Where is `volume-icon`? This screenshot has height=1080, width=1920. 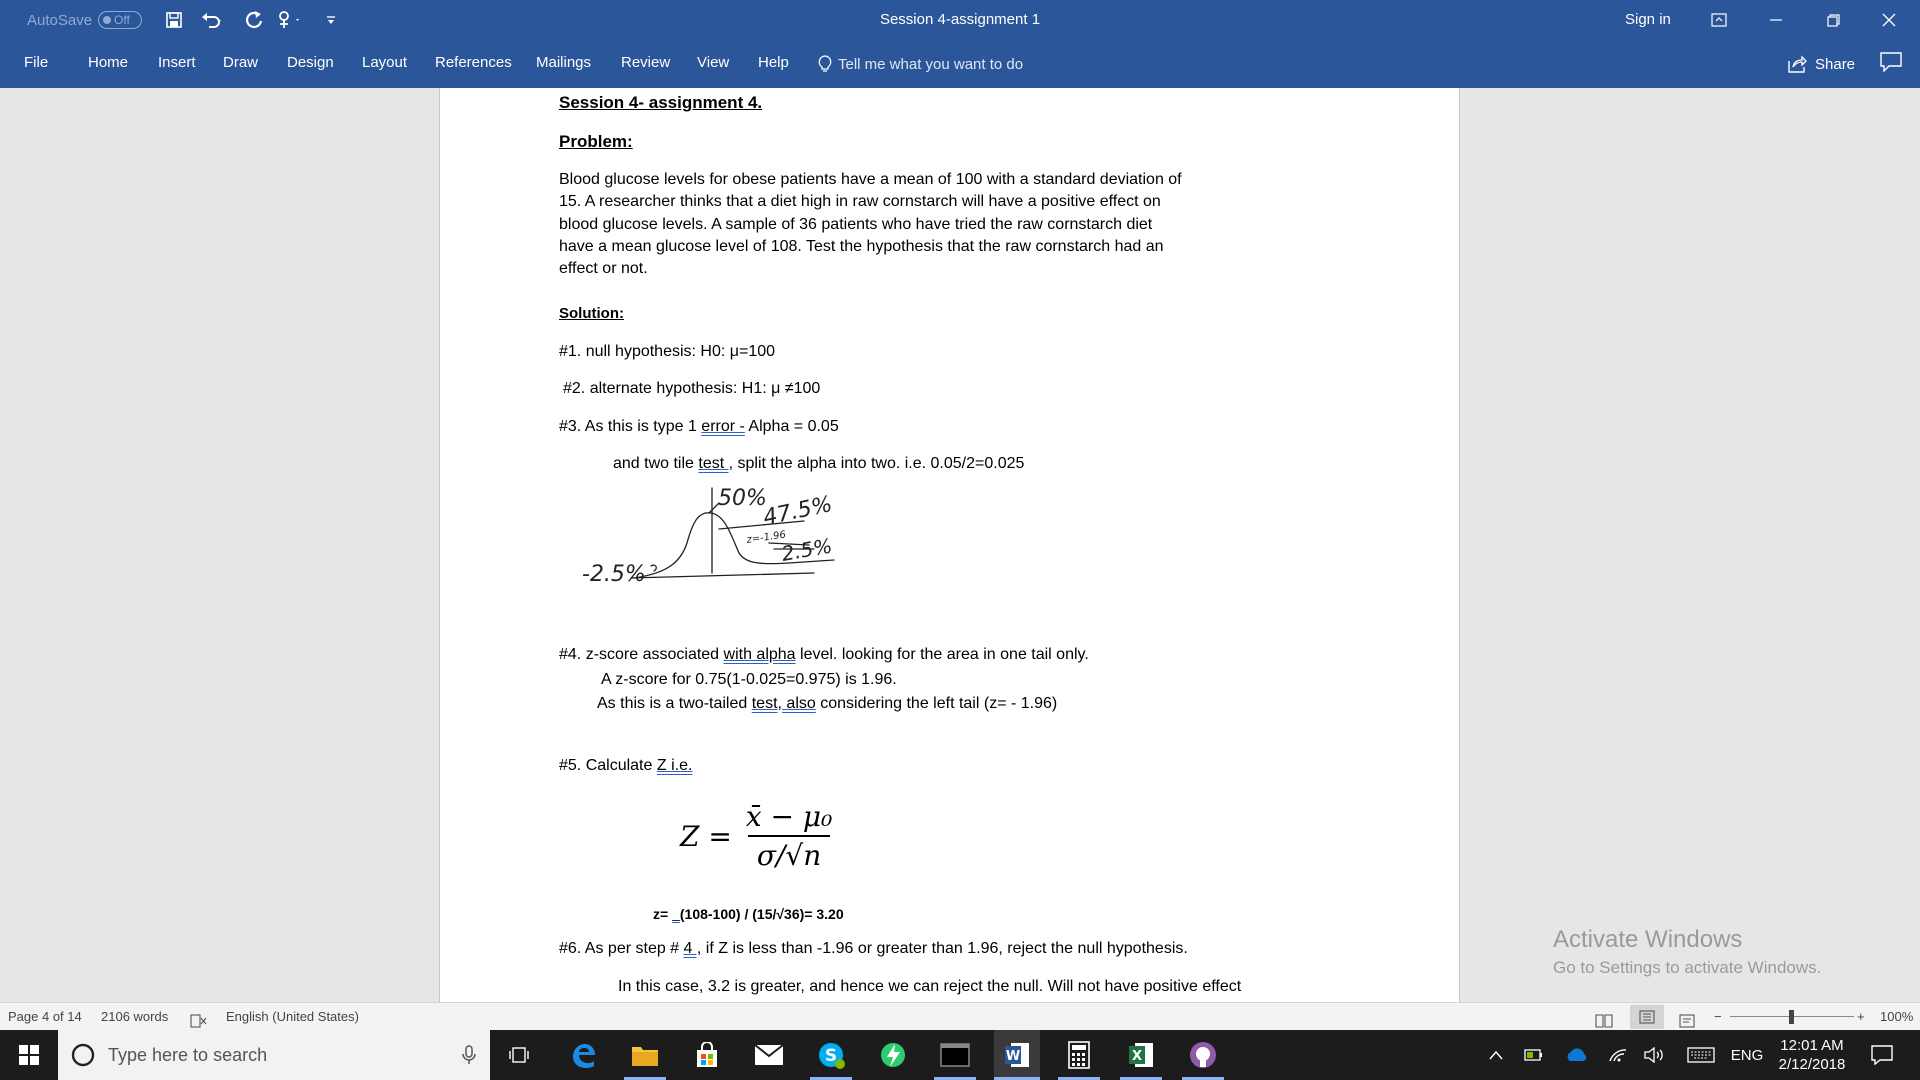
volume-icon is located at coordinates (1654, 1055).